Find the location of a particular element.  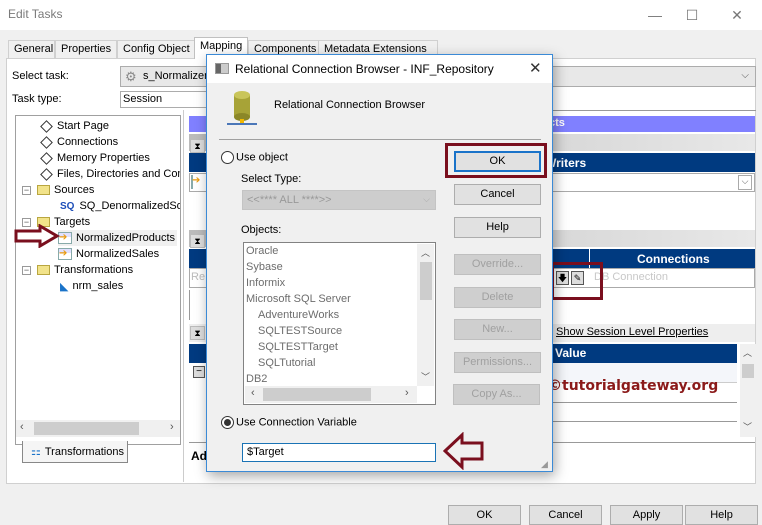

connection-value: DB Connection is located at coordinates (631, 277).